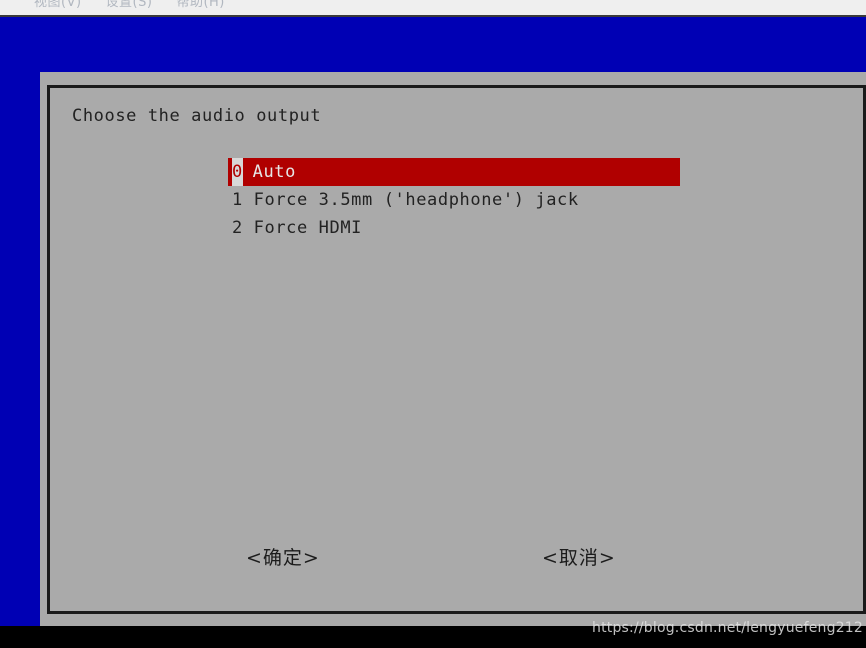  I want to click on cancel-button: <取消>, so click(579, 556).